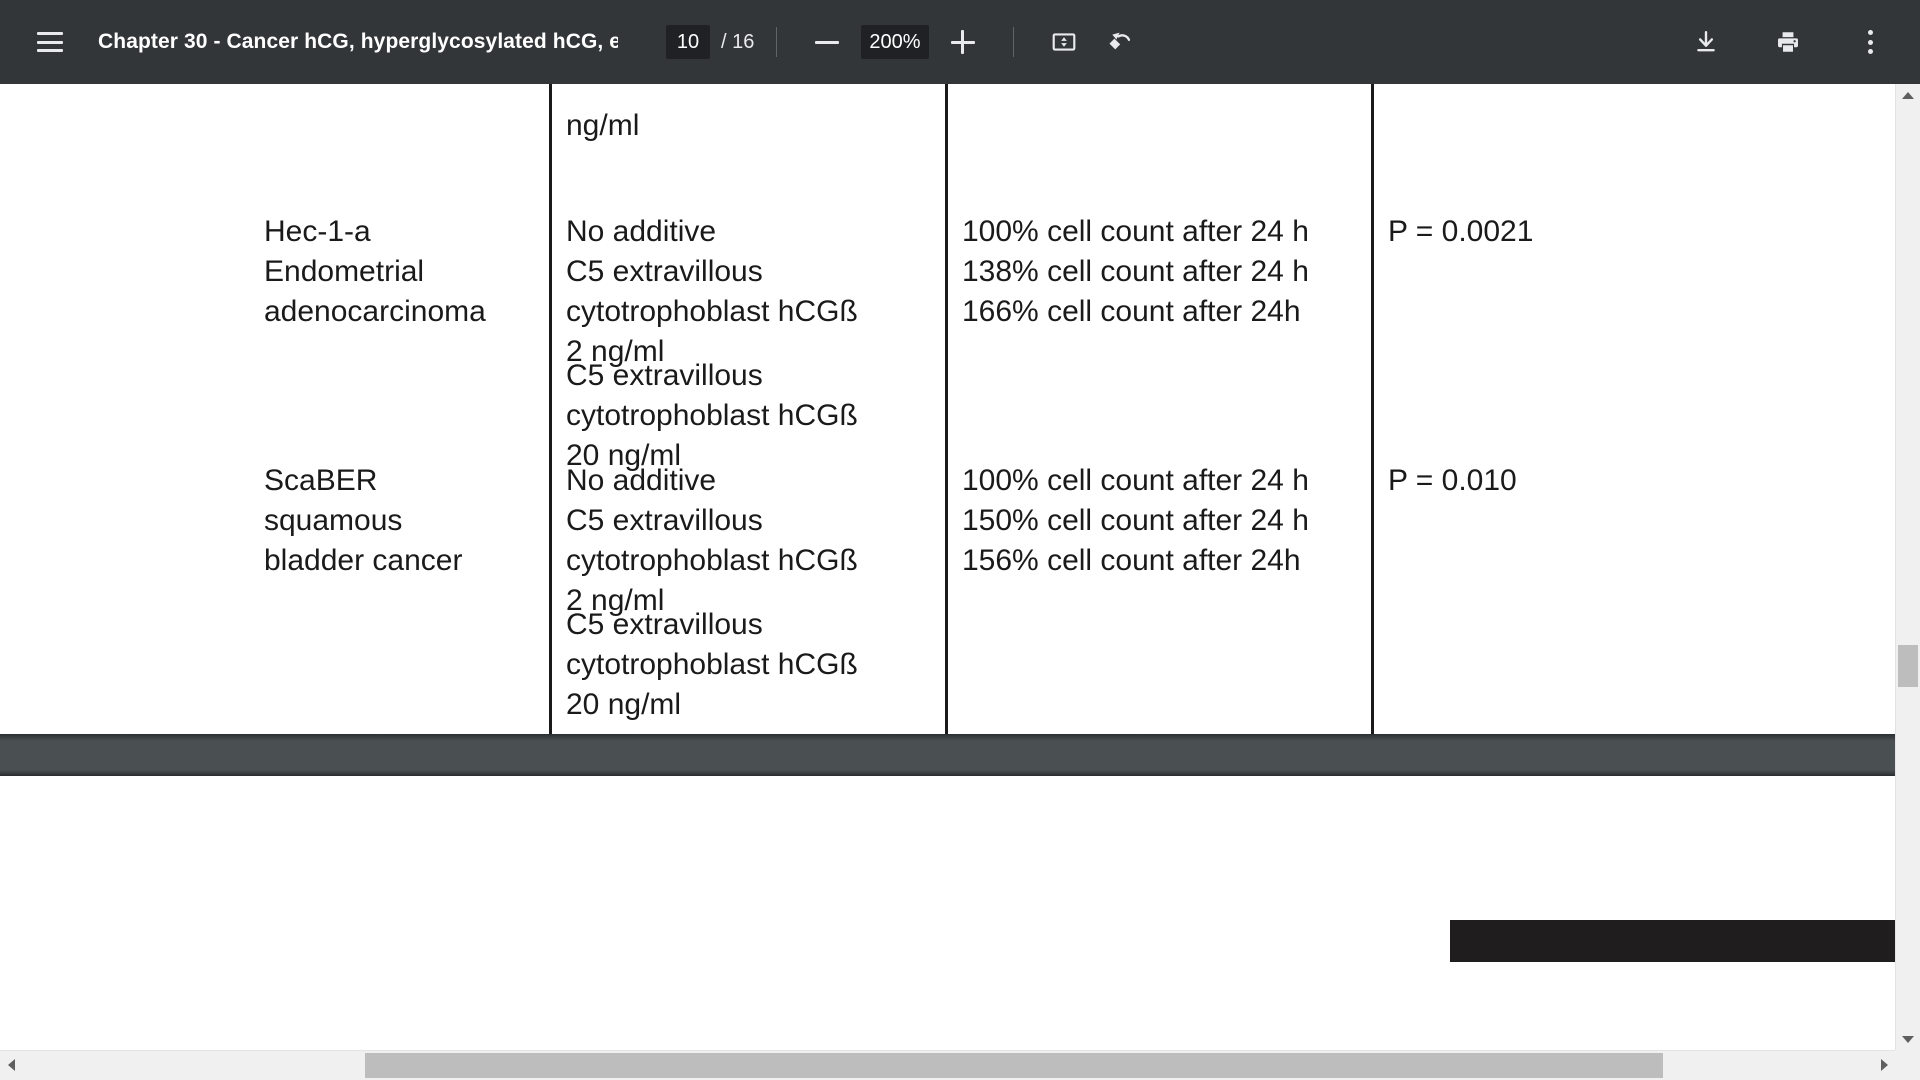  I want to click on table-cell-treatment-partial: ng/ml, so click(603, 125).